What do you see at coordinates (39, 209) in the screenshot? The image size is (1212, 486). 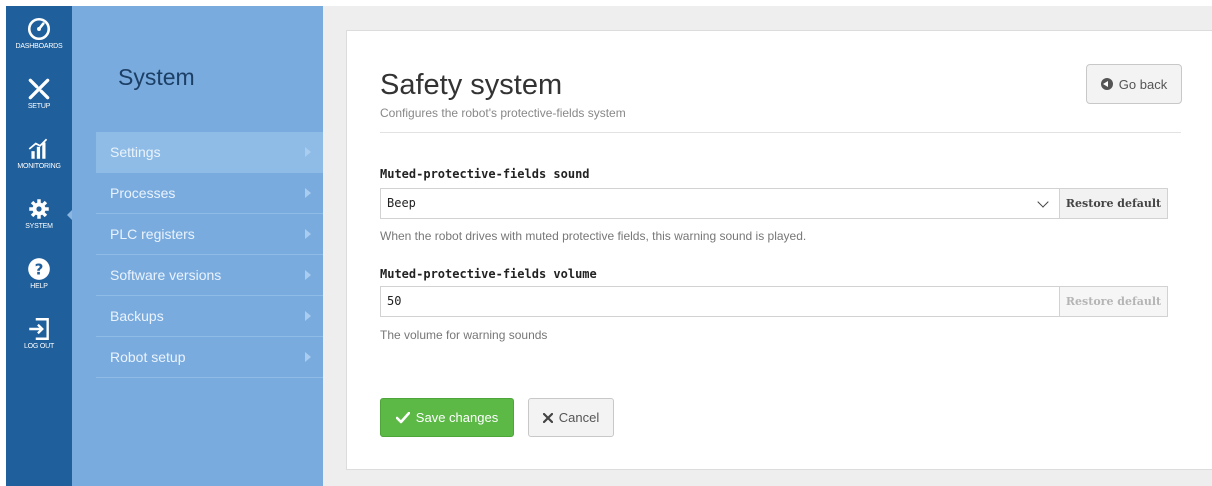 I see `gear-icon` at bounding box center [39, 209].